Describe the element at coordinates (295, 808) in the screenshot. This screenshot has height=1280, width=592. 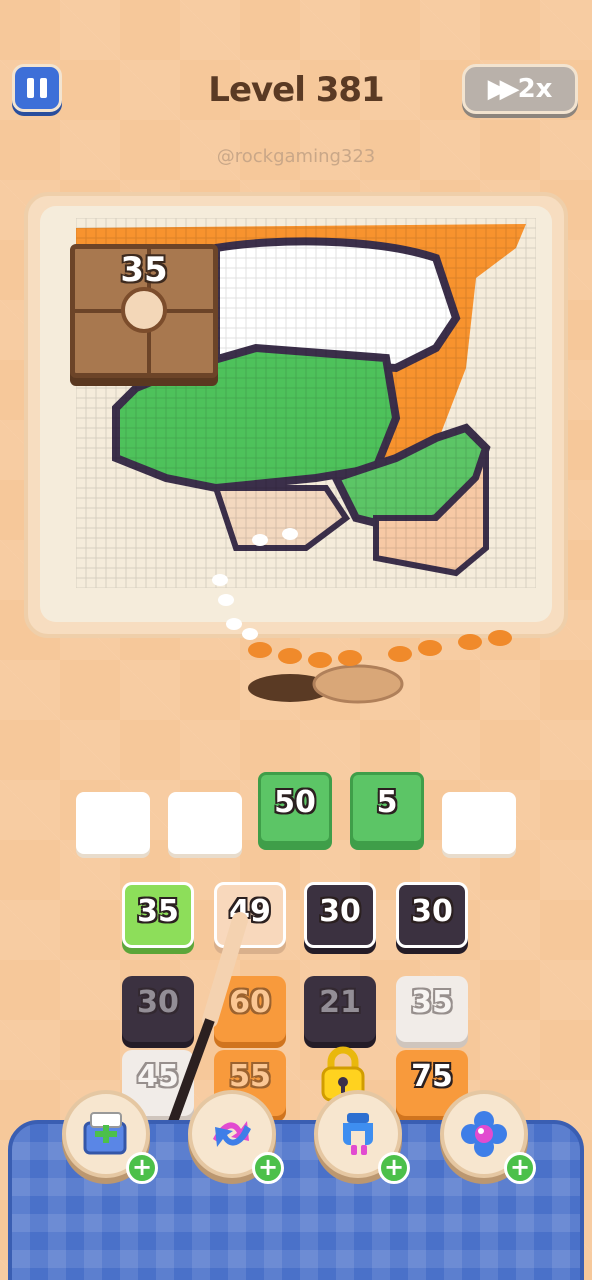
I see `holding-slot: 50` at that location.